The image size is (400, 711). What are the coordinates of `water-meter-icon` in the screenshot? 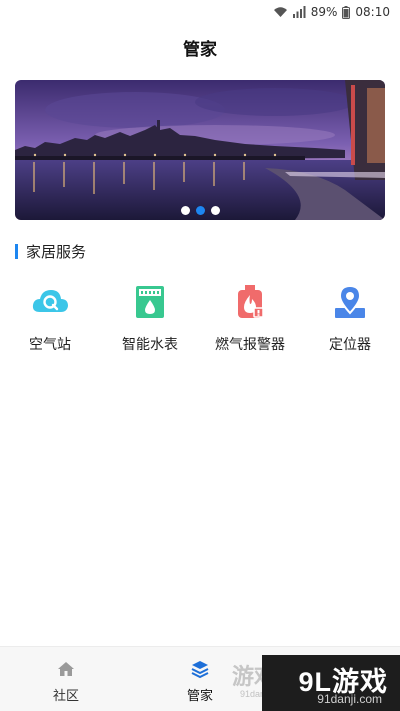 It's located at (150, 302).